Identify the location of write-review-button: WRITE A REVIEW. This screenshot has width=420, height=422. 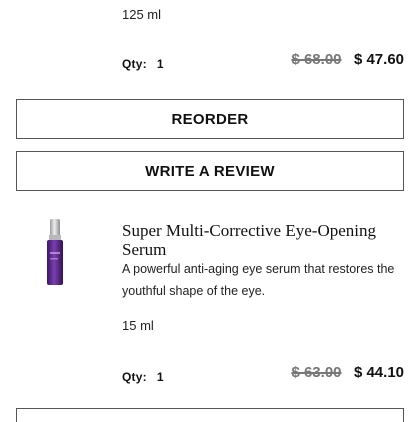
(210, 171).